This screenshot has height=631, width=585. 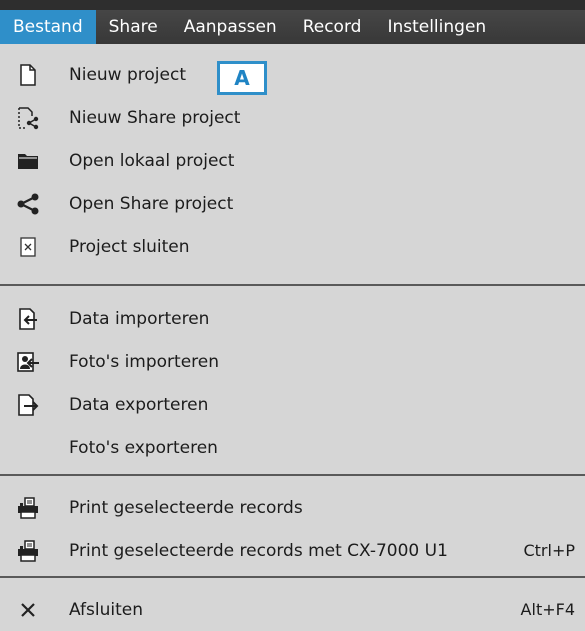 I want to click on tab-record: Record, so click(x=332, y=27).